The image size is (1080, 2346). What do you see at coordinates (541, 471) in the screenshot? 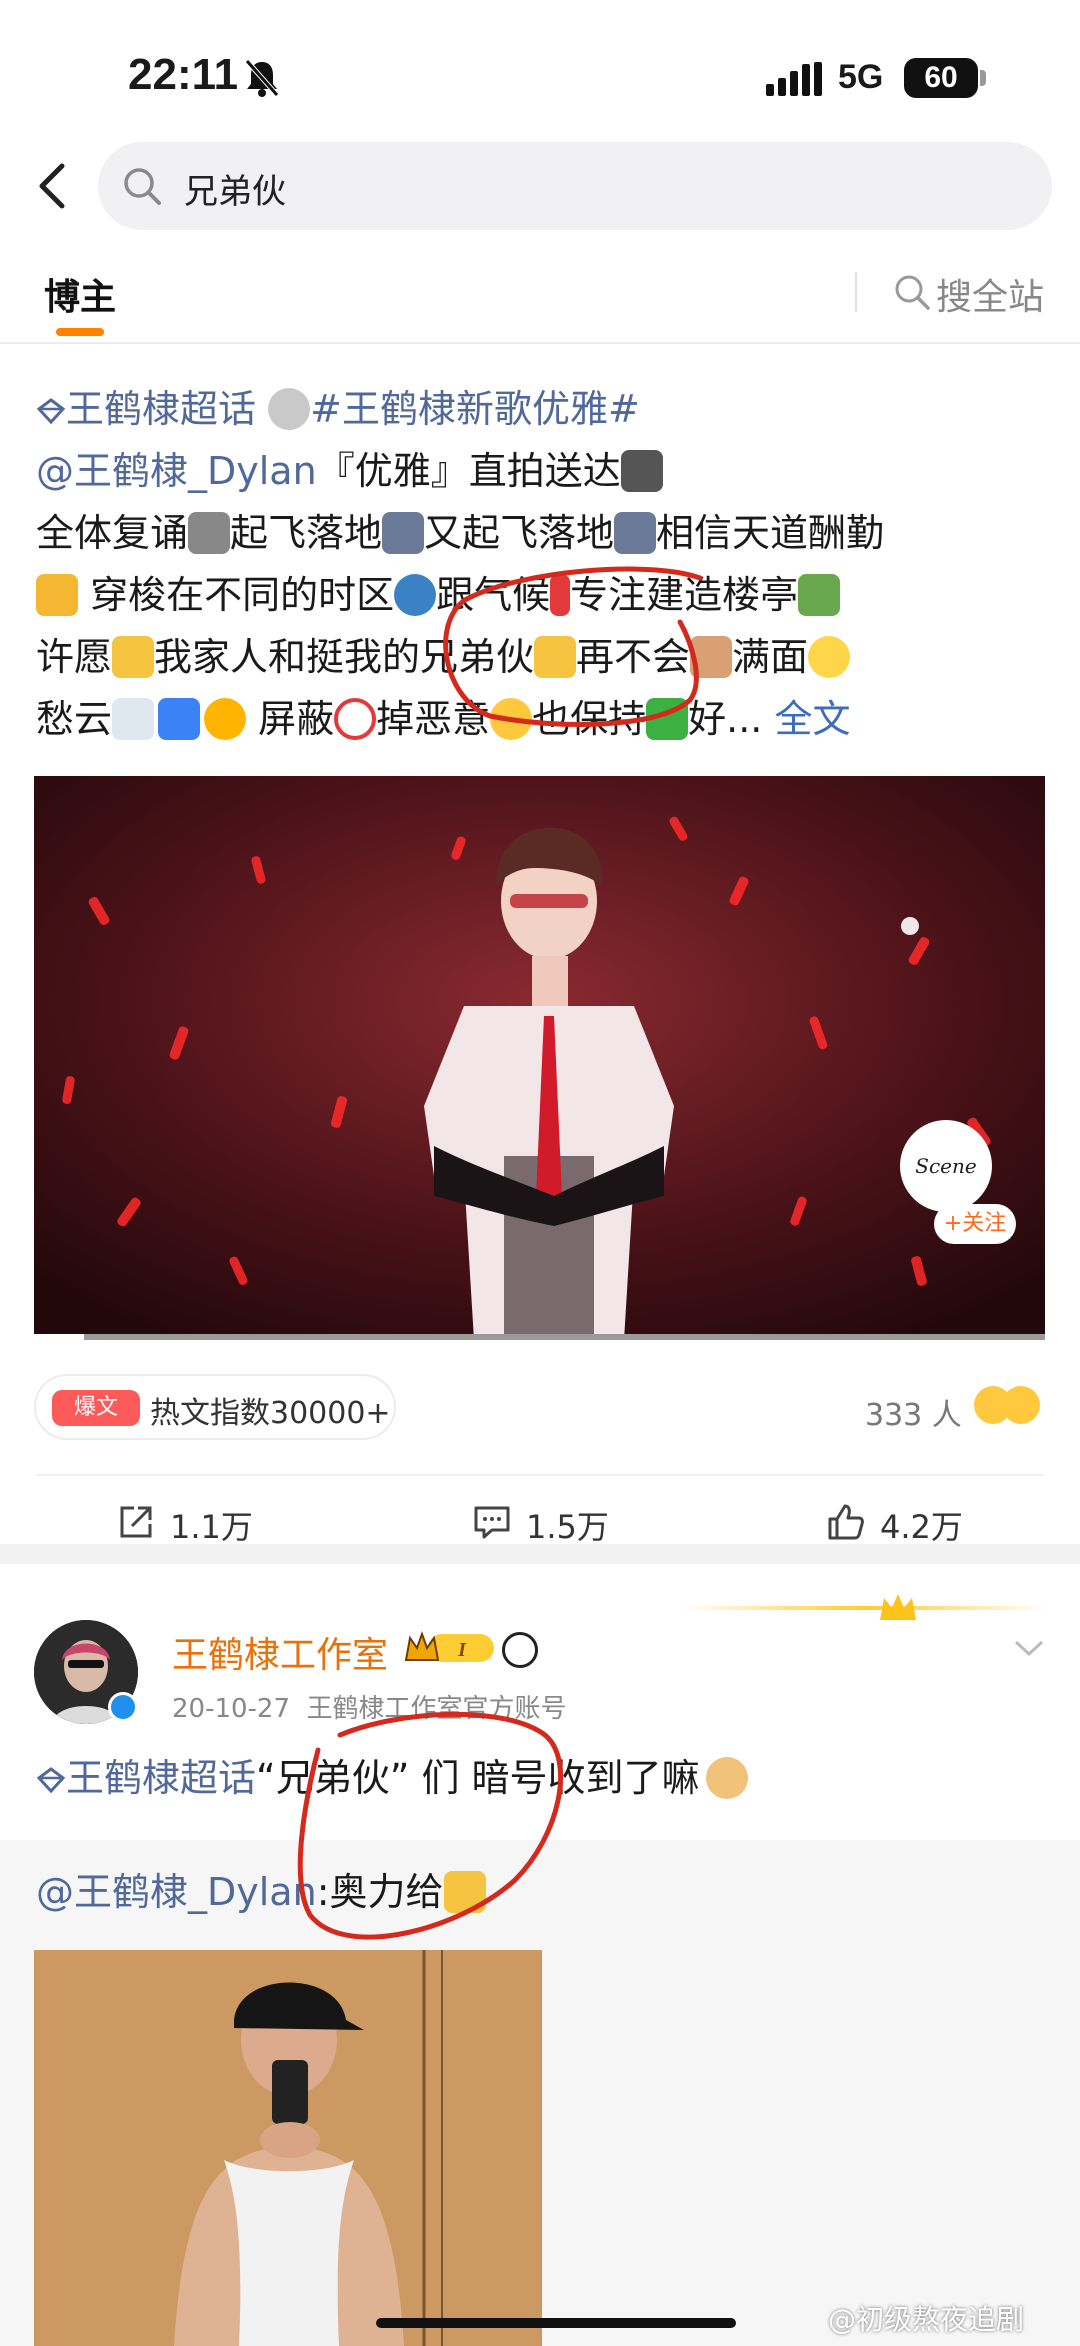
I see `post-line: @王鹤棣_Dylan『优雅』直拍送达` at bounding box center [541, 471].